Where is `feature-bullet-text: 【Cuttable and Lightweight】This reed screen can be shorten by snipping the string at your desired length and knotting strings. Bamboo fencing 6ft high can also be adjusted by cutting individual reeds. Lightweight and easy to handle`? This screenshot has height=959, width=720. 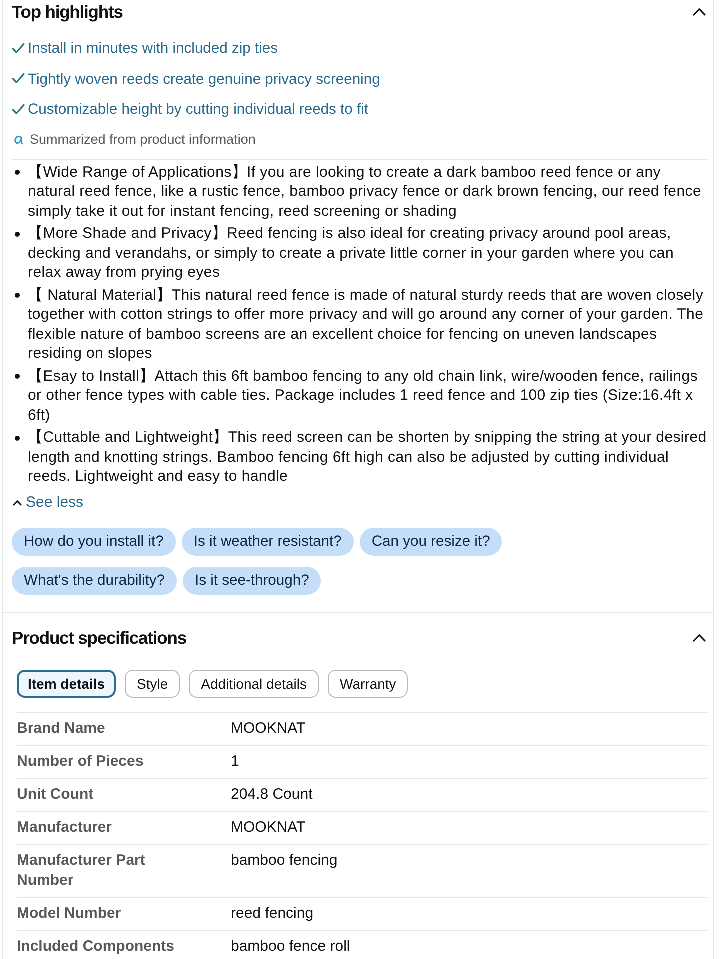 feature-bullet-text: 【Cuttable and Lightweight】This reed screen can be shorten by snipping the string at your desired length and knotting strings. Bamboo fencing 6ft high can also be adjusted by cutting individual reeds. Lightweight and easy to handle is located at coordinates (367, 457).